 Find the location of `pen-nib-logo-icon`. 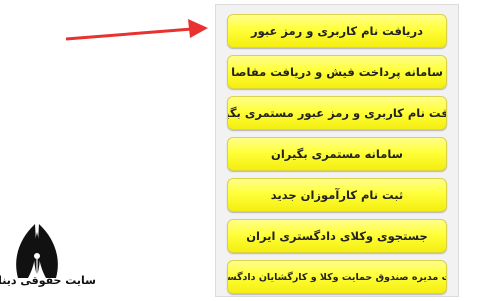

pen-nib-logo-icon is located at coordinates (37, 251).